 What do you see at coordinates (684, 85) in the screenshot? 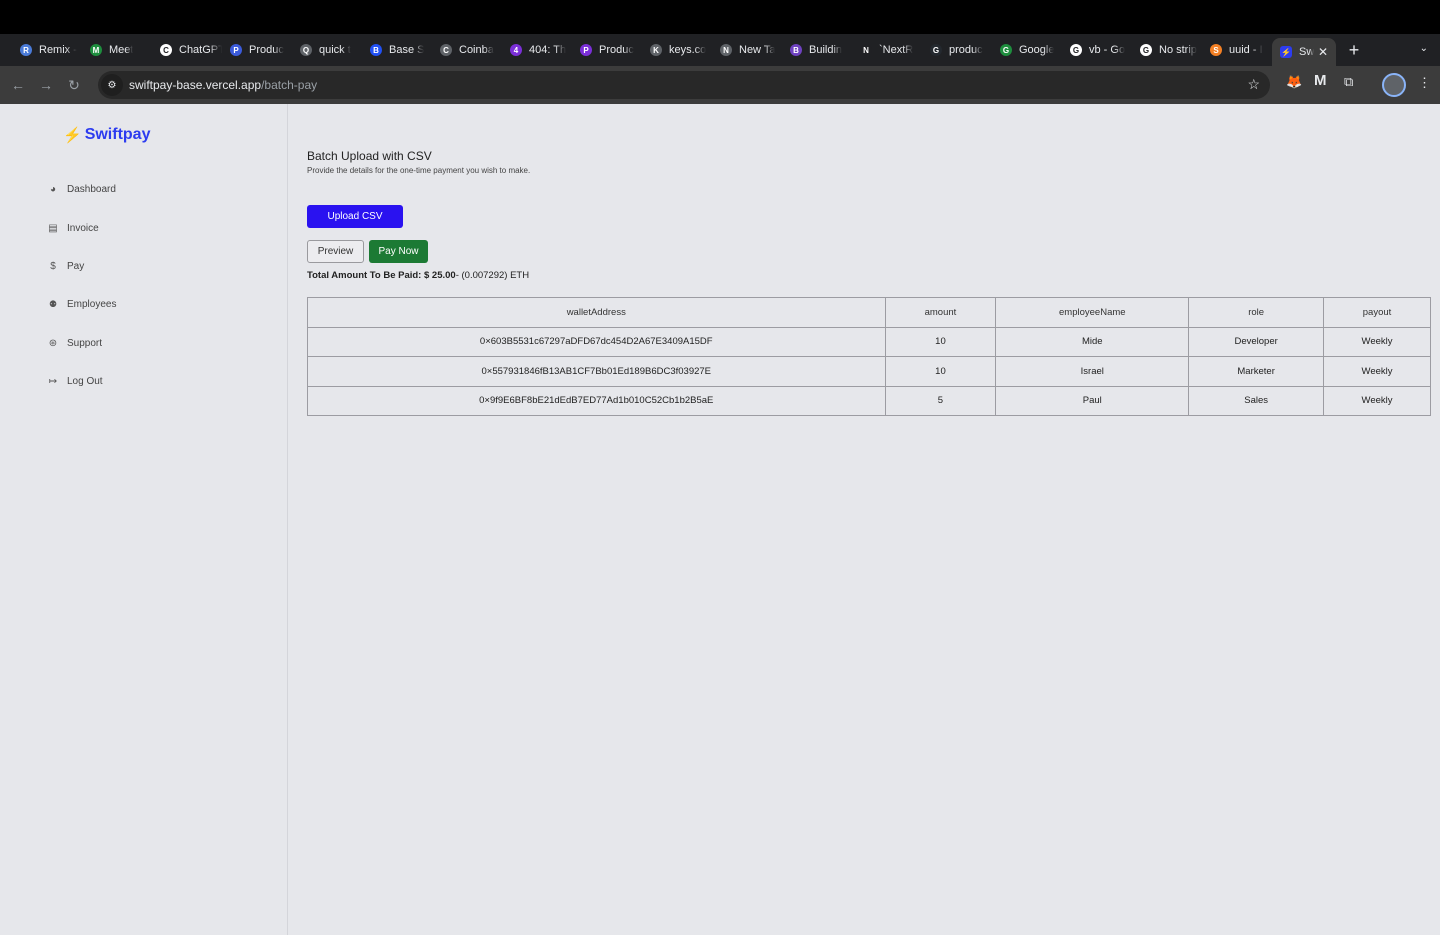
I see `omnibox: ⚙ swiftpay-base.vercel.app/batch-pay ☆` at bounding box center [684, 85].